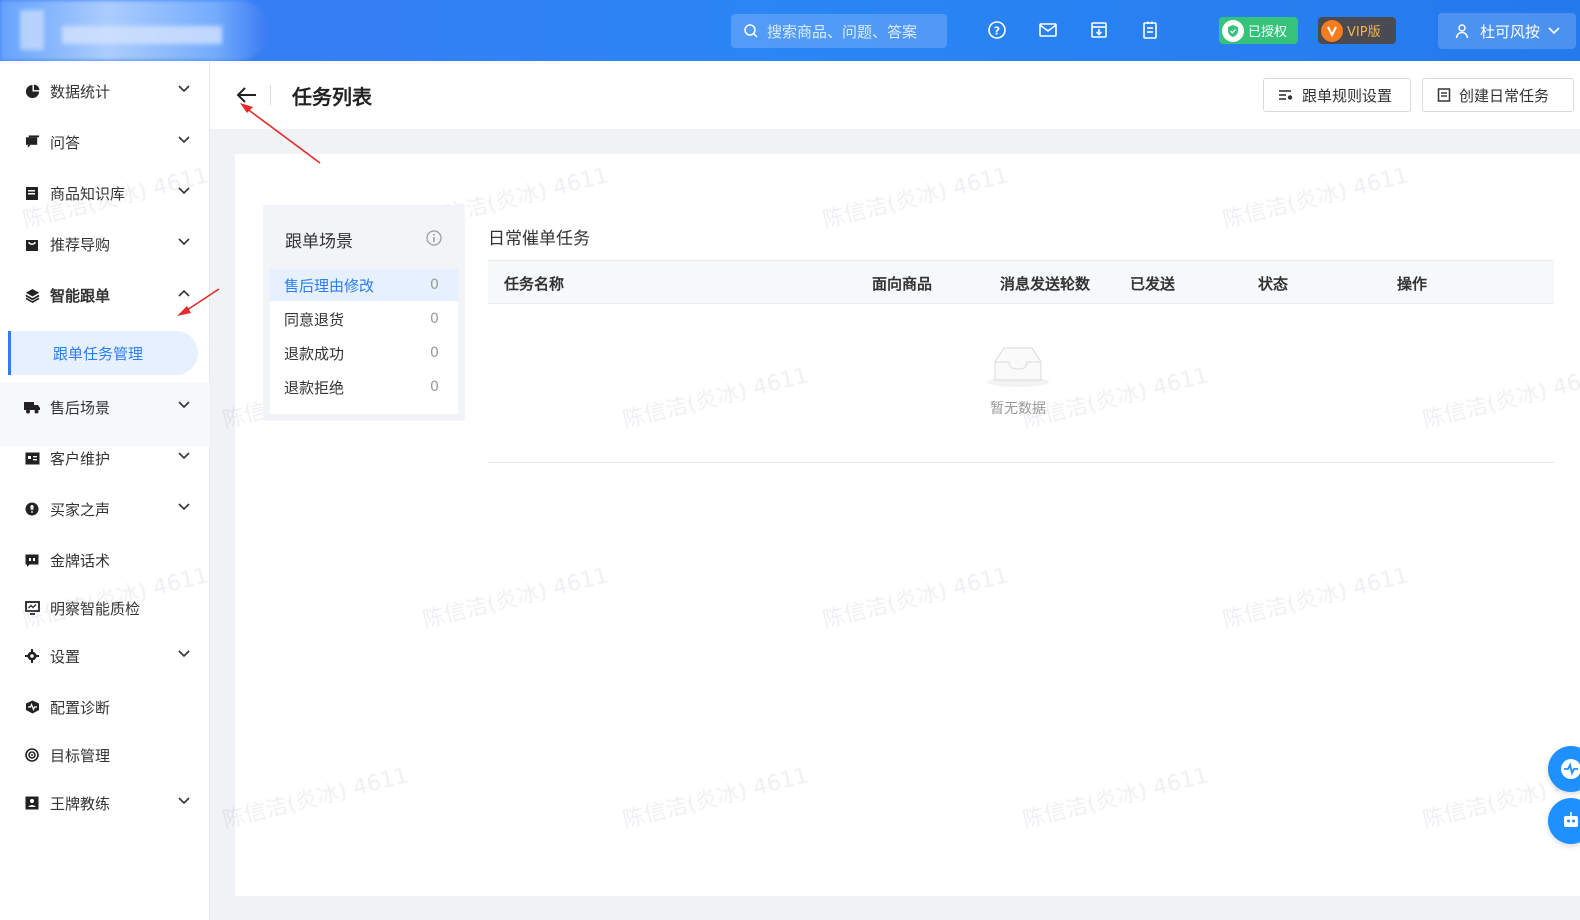 The image size is (1580, 920). I want to click on sidebar-item-label: 推荐导购, so click(80, 244).